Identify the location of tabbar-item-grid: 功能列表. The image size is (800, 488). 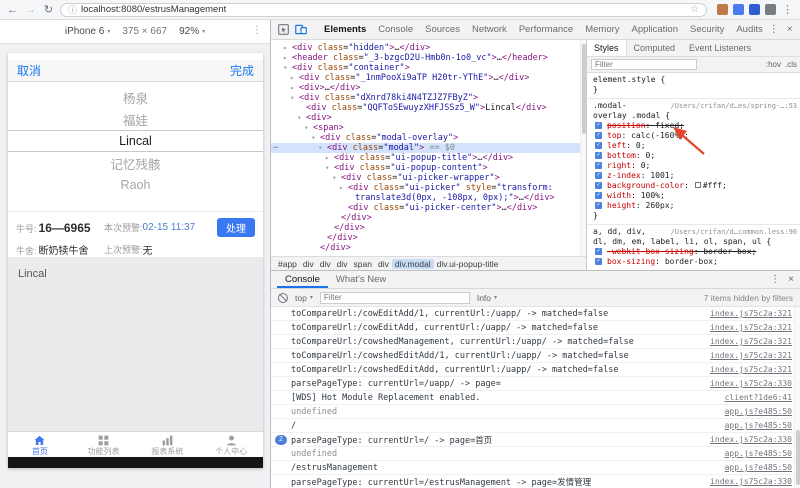
(104, 444).